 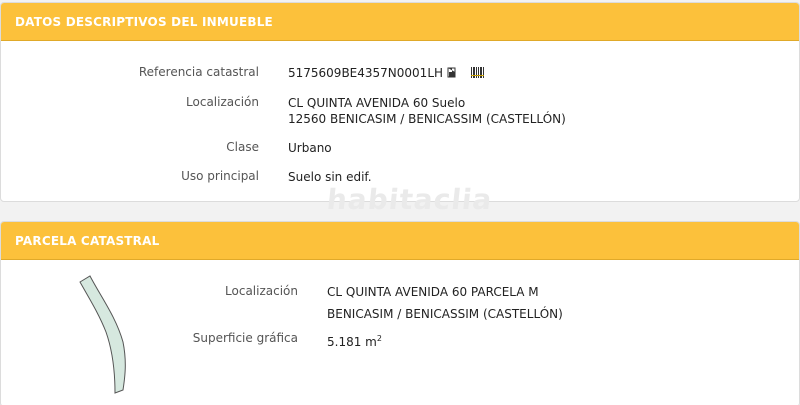 I want to click on referencia-label: Referencia catastral, so click(x=198, y=72).